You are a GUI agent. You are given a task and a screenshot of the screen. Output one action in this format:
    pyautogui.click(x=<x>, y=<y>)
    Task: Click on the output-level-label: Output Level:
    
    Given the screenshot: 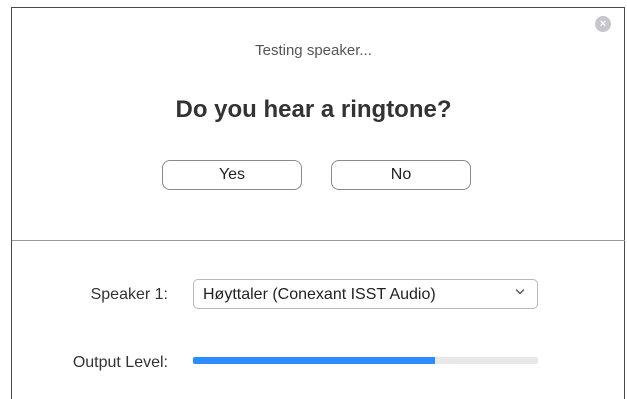 What is the action you would take?
    pyautogui.click(x=120, y=362)
    